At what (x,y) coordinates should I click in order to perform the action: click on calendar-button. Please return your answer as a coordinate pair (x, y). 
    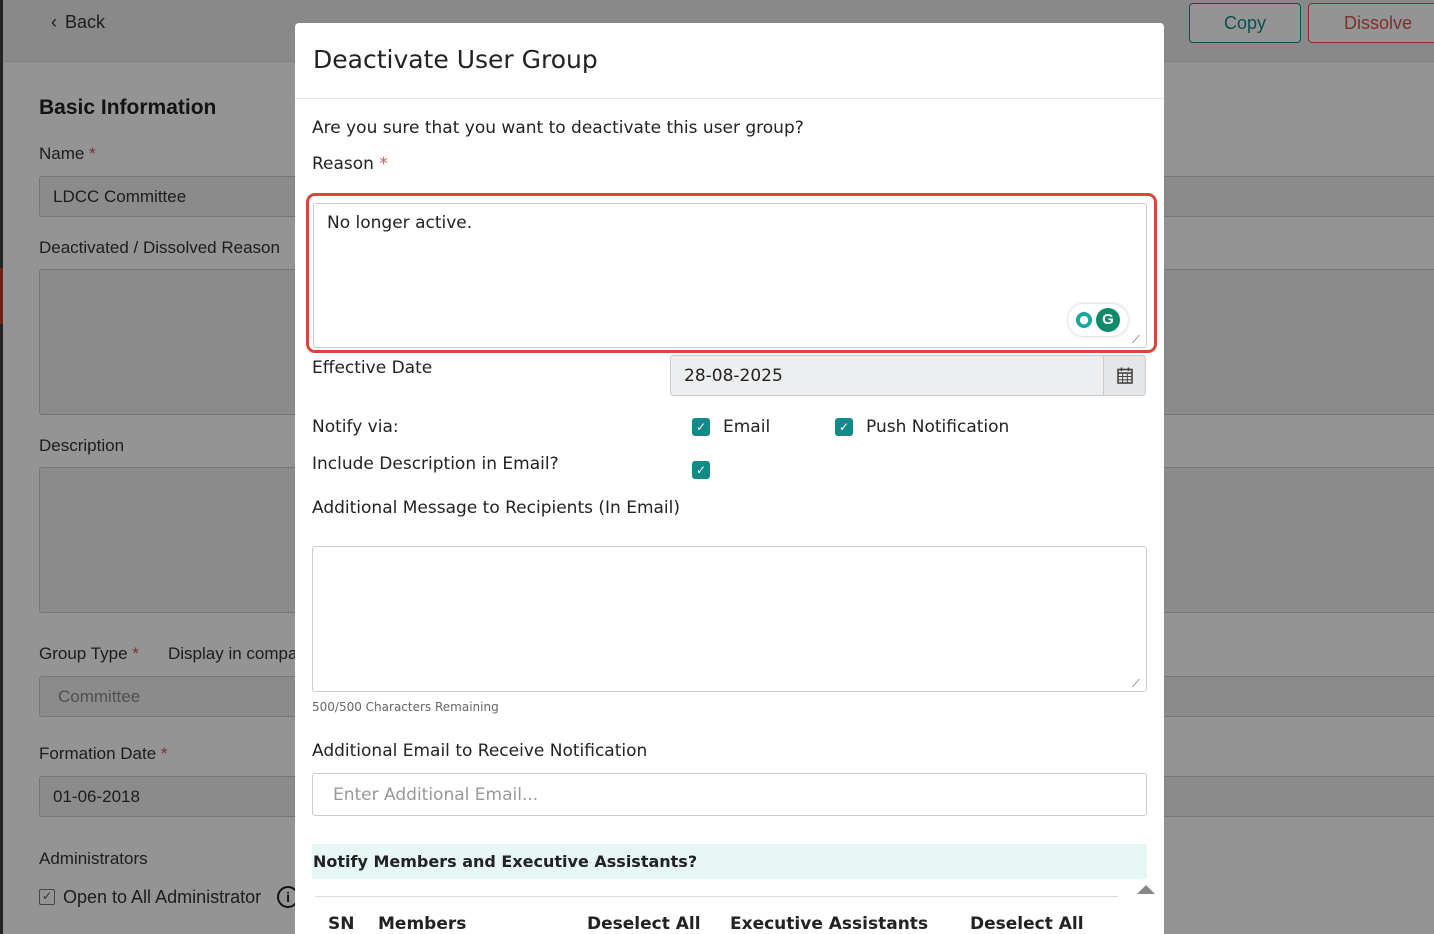
    Looking at the image, I should click on (1124, 375).